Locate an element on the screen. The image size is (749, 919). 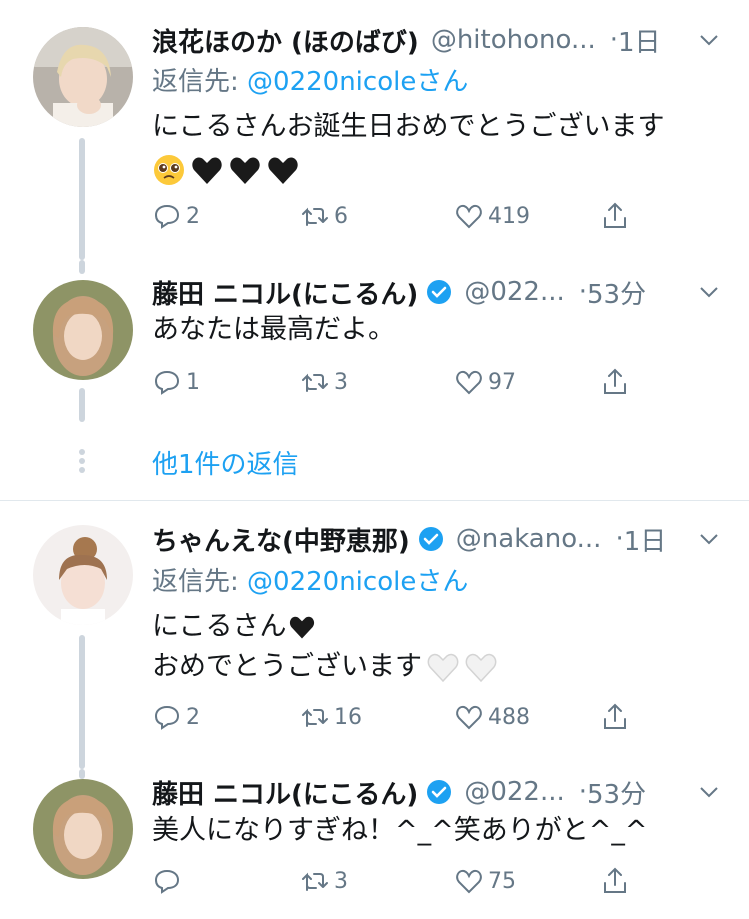
tweet-text-line: 美人になりすぎね！^_^笑ありがと^_^ is located at coordinates (400, 830).